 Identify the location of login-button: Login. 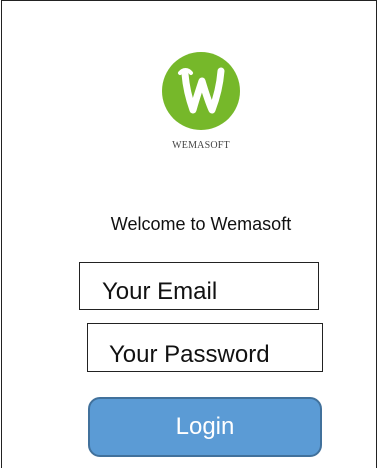
(205, 427).